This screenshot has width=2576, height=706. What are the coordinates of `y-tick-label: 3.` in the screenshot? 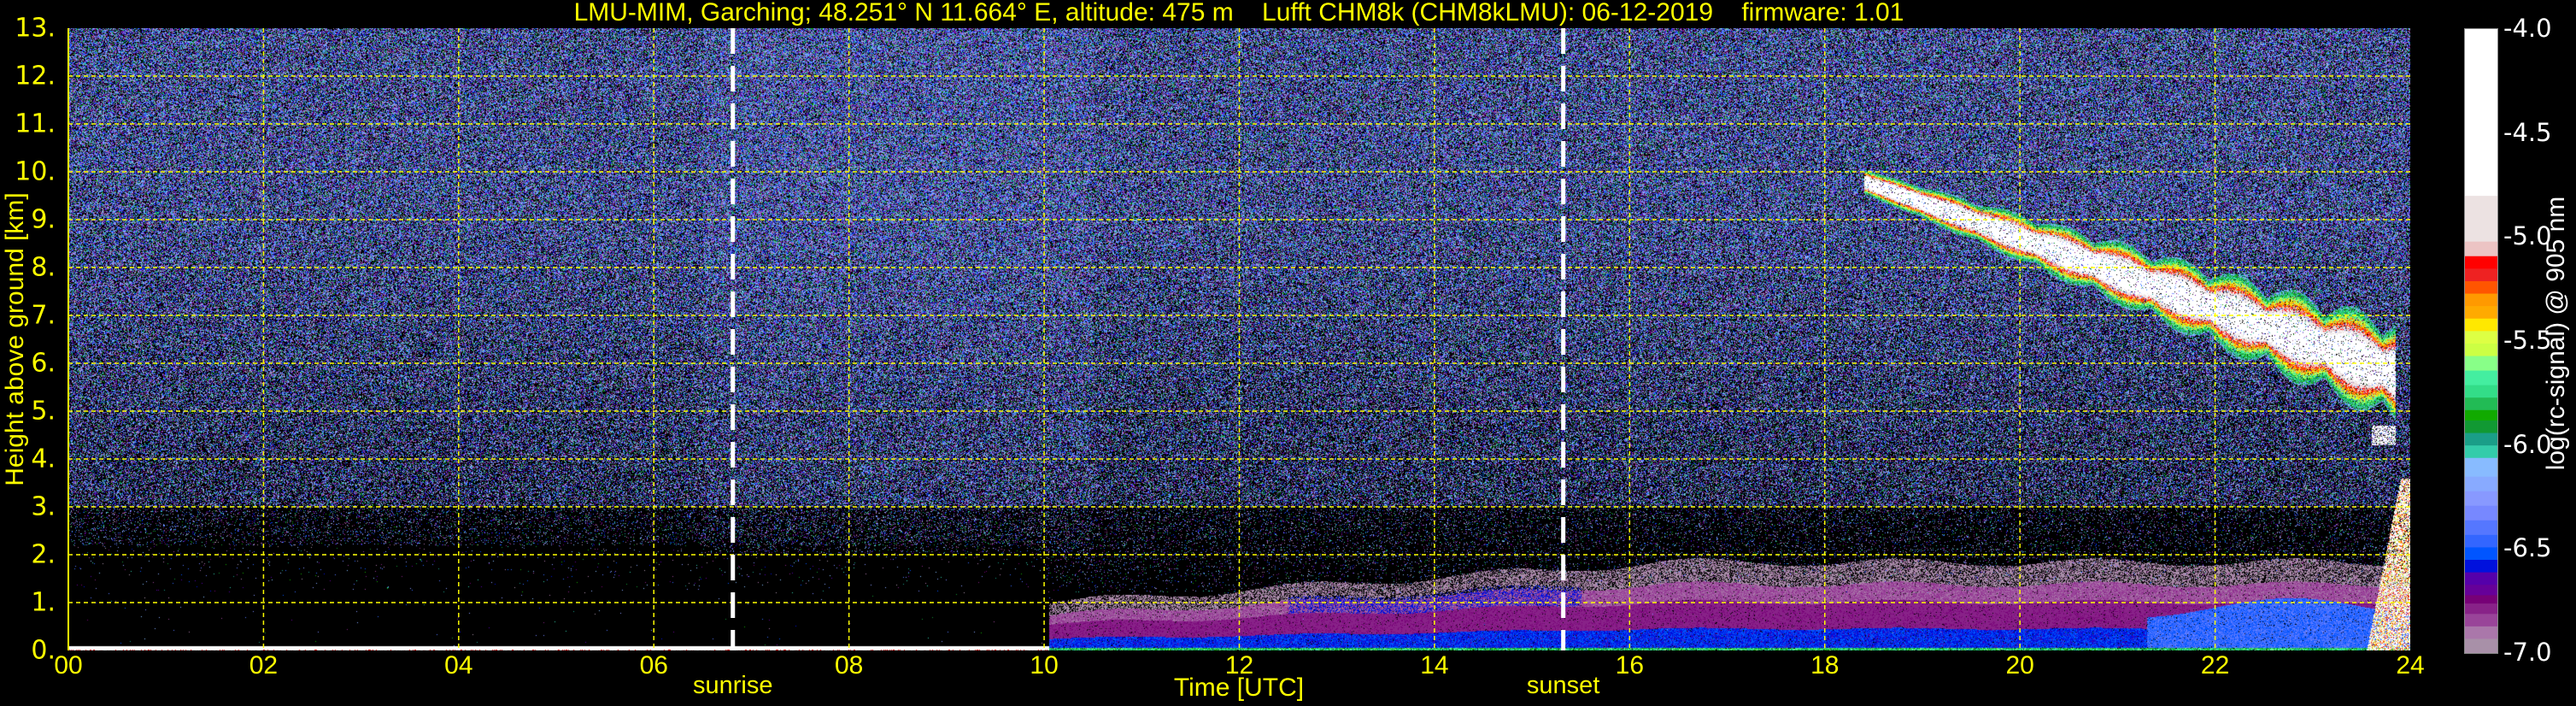 It's located at (43, 506).